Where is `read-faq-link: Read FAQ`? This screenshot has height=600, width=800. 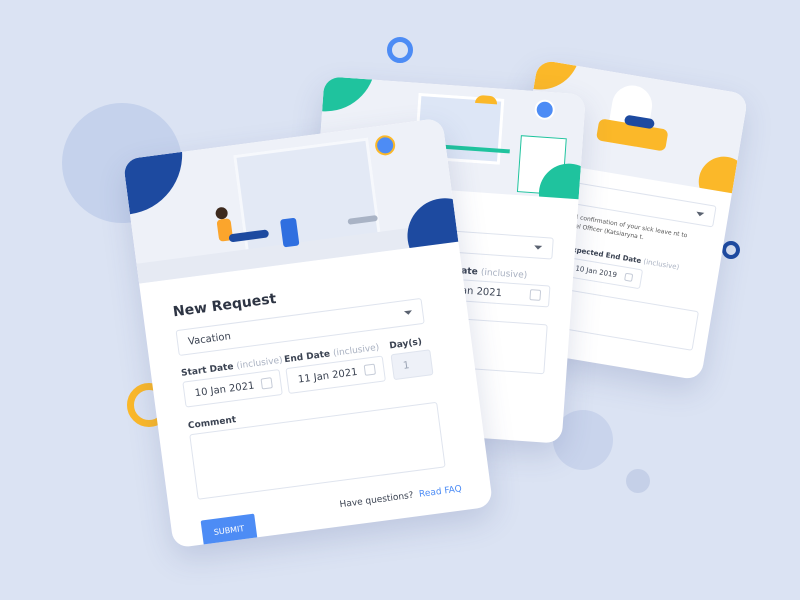 read-faq-link: Read FAQ is located at coordinates (441, 492).